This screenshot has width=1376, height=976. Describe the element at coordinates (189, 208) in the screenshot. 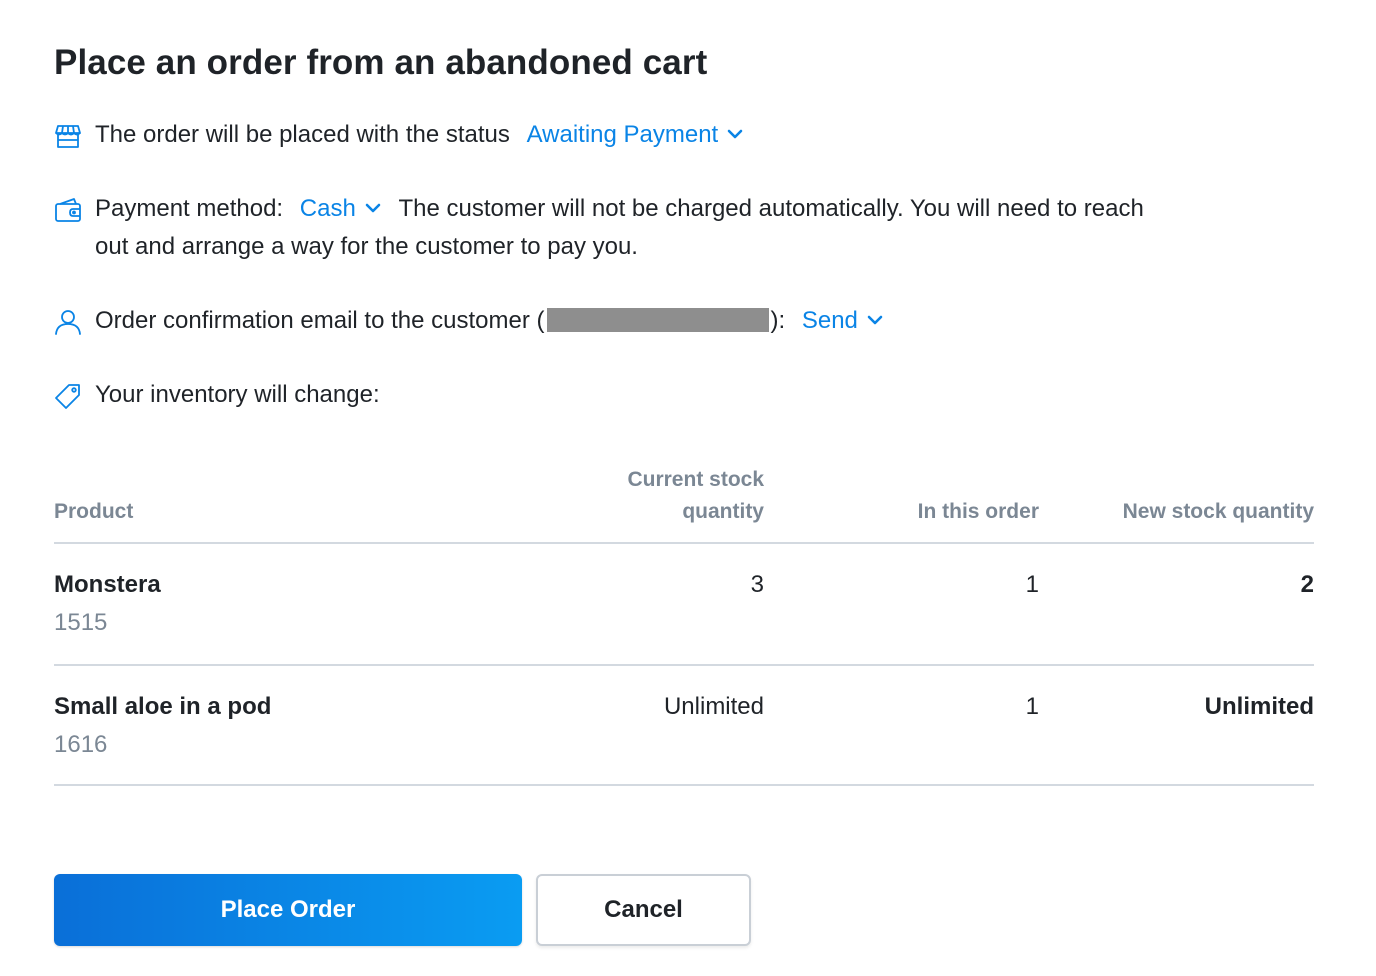

I see `payment-method-label: Payment method:` at that location.